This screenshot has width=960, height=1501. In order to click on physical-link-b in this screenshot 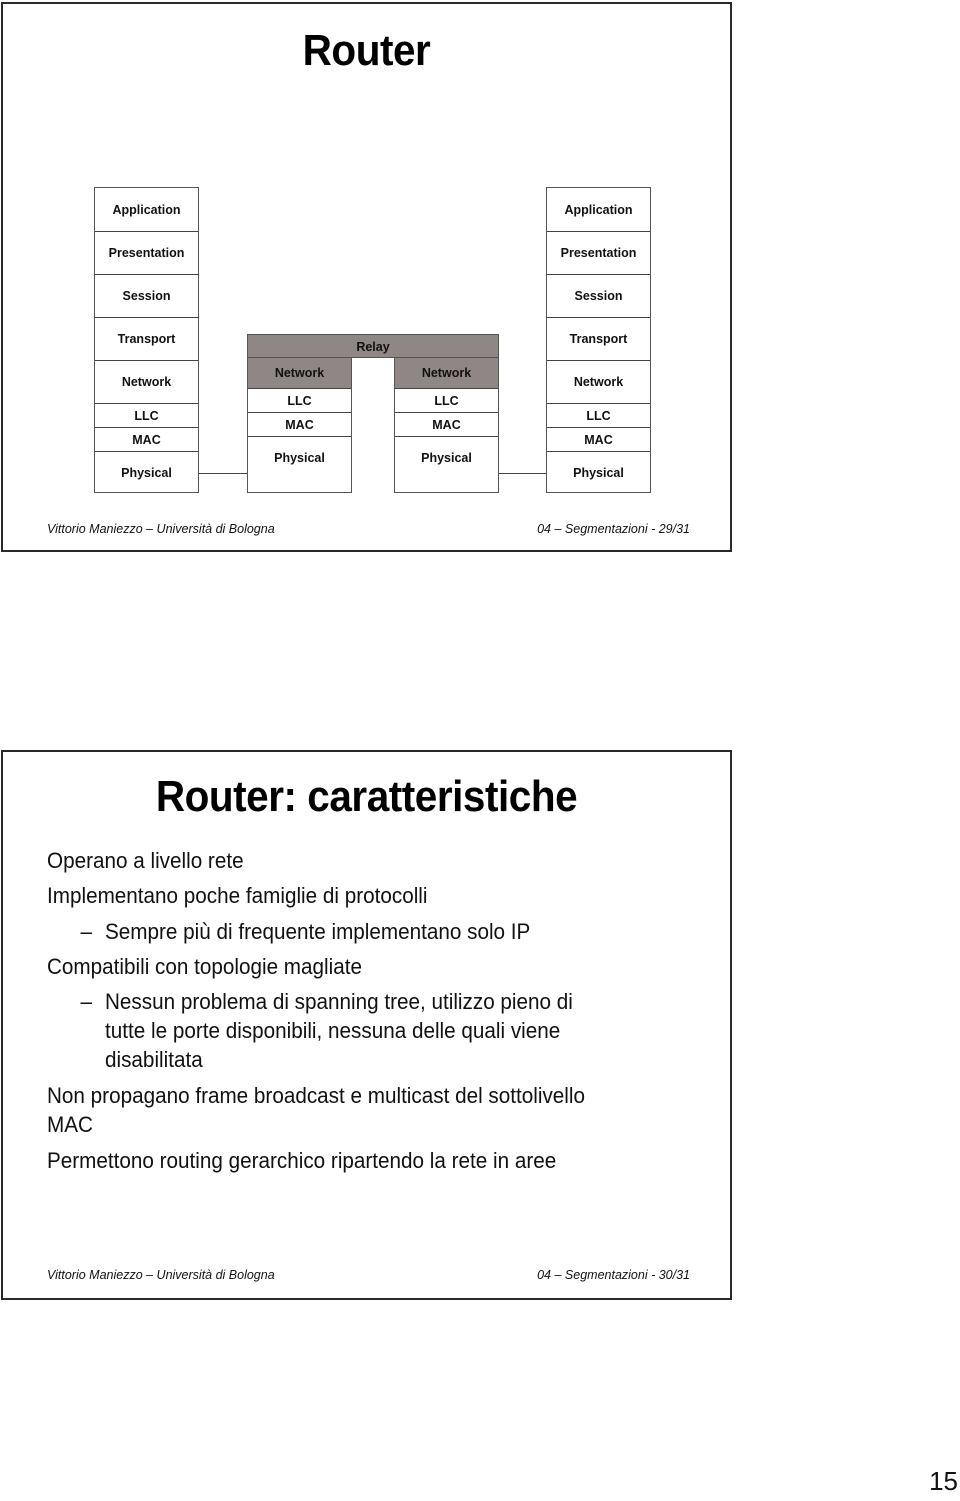, I will do `click(522, 473)`.